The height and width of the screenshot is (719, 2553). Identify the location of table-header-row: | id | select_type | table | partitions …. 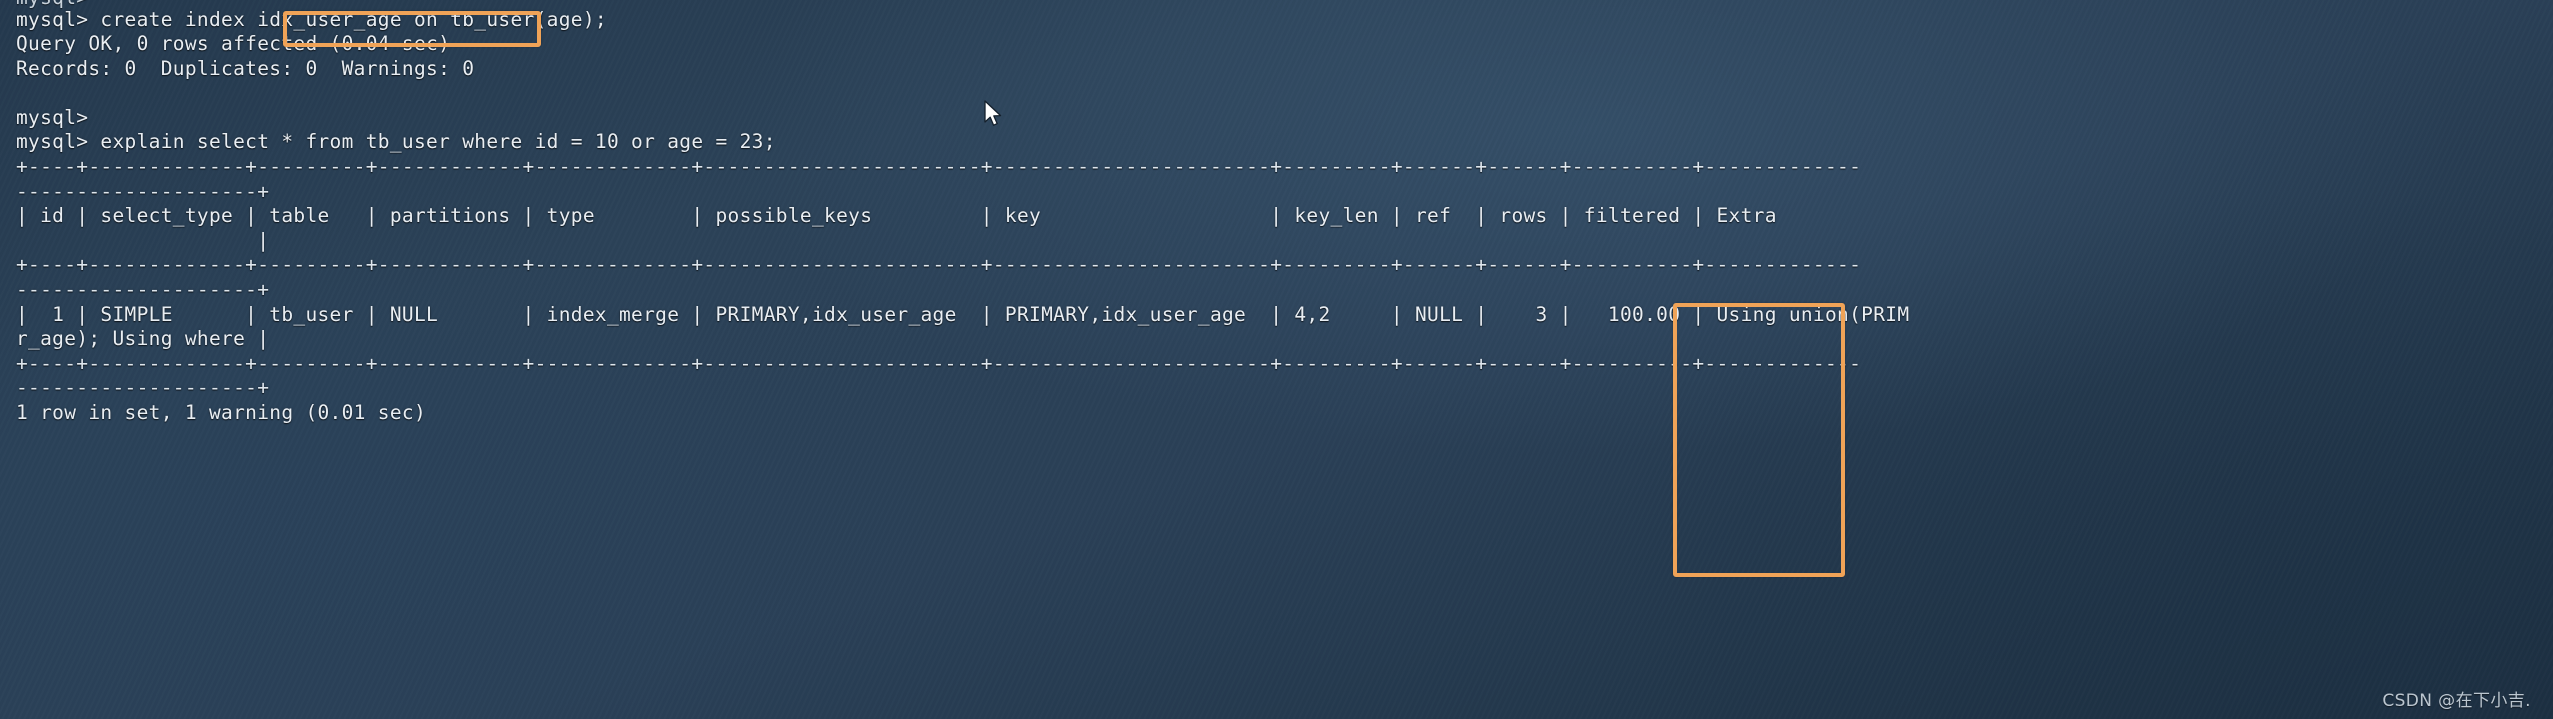
(896, 216).